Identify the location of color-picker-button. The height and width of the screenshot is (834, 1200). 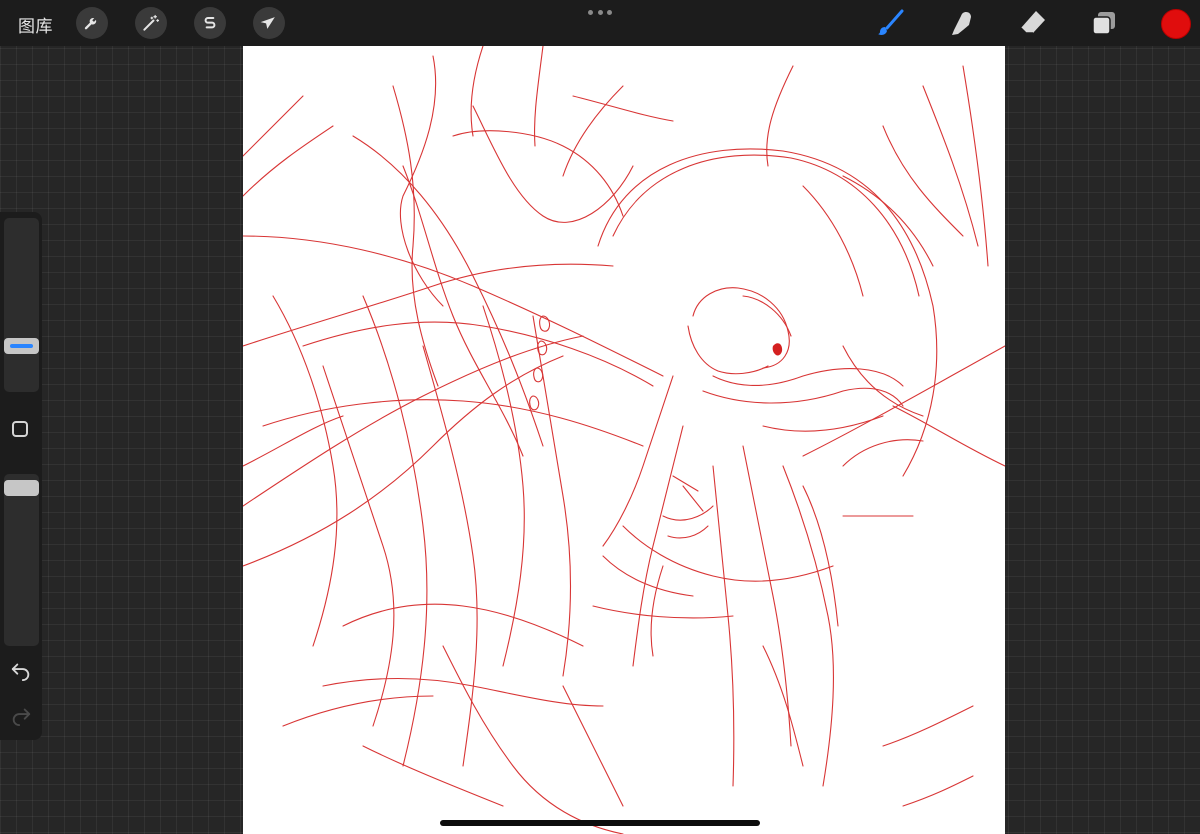
(1176, 24).